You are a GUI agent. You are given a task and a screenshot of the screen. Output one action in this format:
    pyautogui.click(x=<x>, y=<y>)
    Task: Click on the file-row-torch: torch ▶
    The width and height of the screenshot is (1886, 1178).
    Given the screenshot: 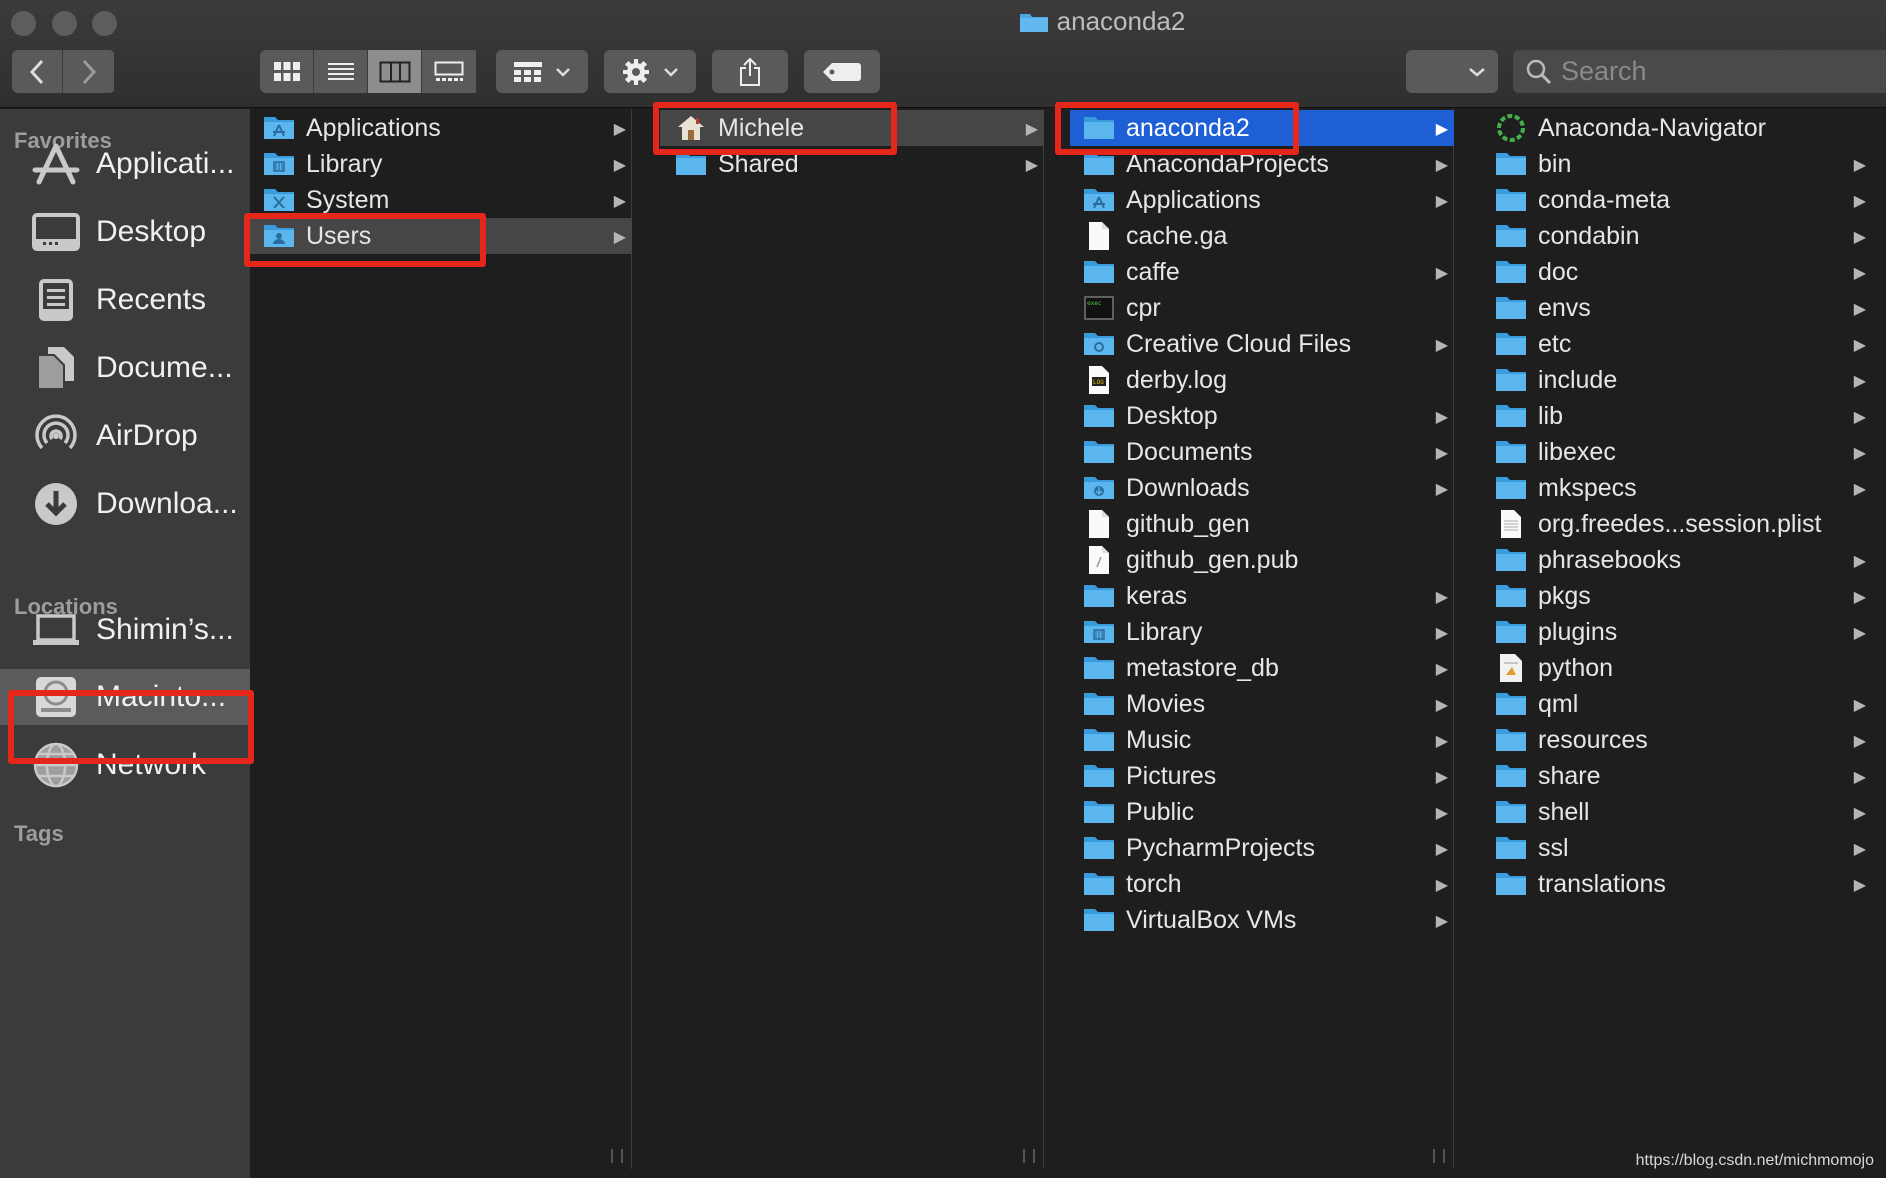 What is the action you would take?
    pyautogui.click(x=1262, y=884)
    